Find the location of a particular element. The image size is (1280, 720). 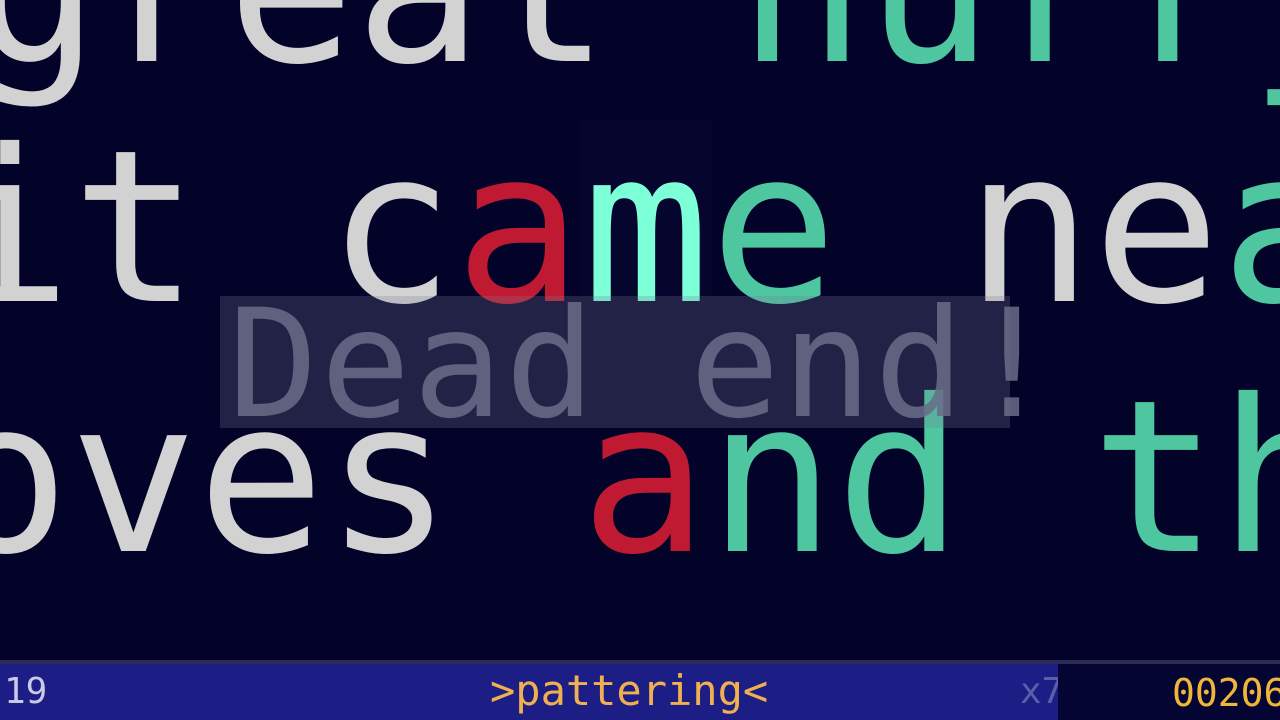

text-segment-g: hurry is located at coordinates (1009, 47).